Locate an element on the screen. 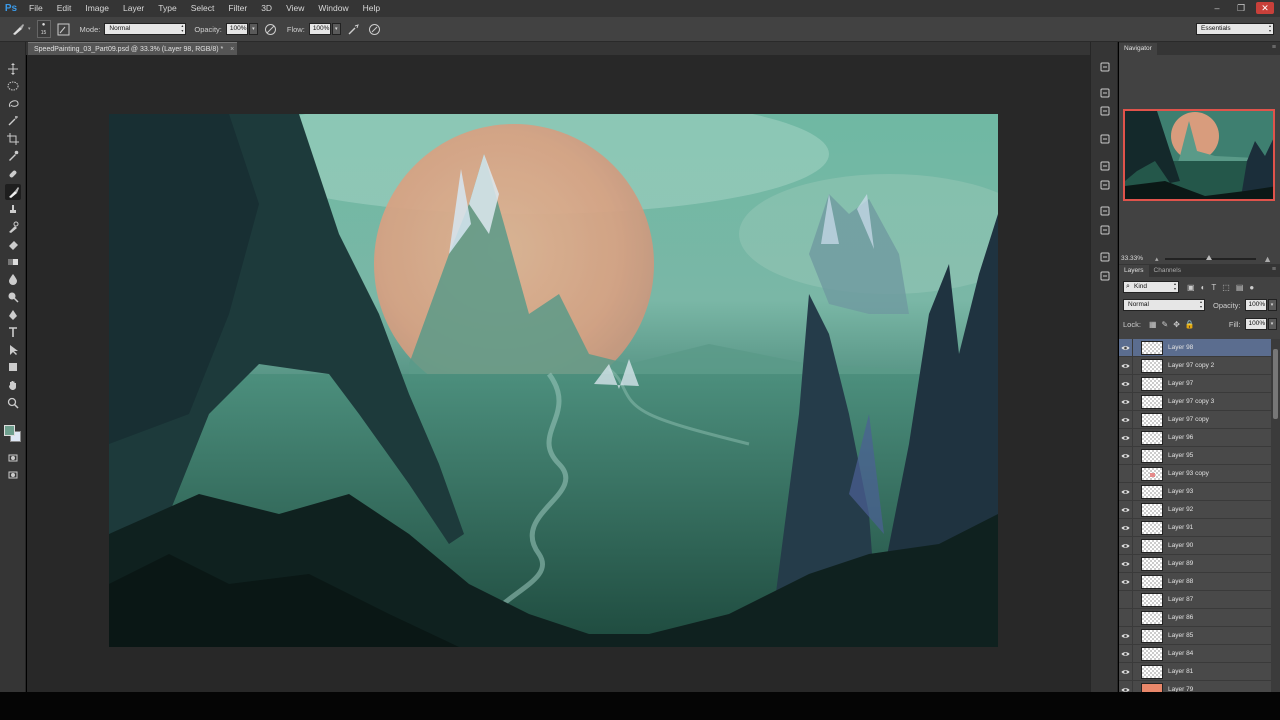 The image size is (1280, 720). menu-file: File is located at coordinates (36, 8).